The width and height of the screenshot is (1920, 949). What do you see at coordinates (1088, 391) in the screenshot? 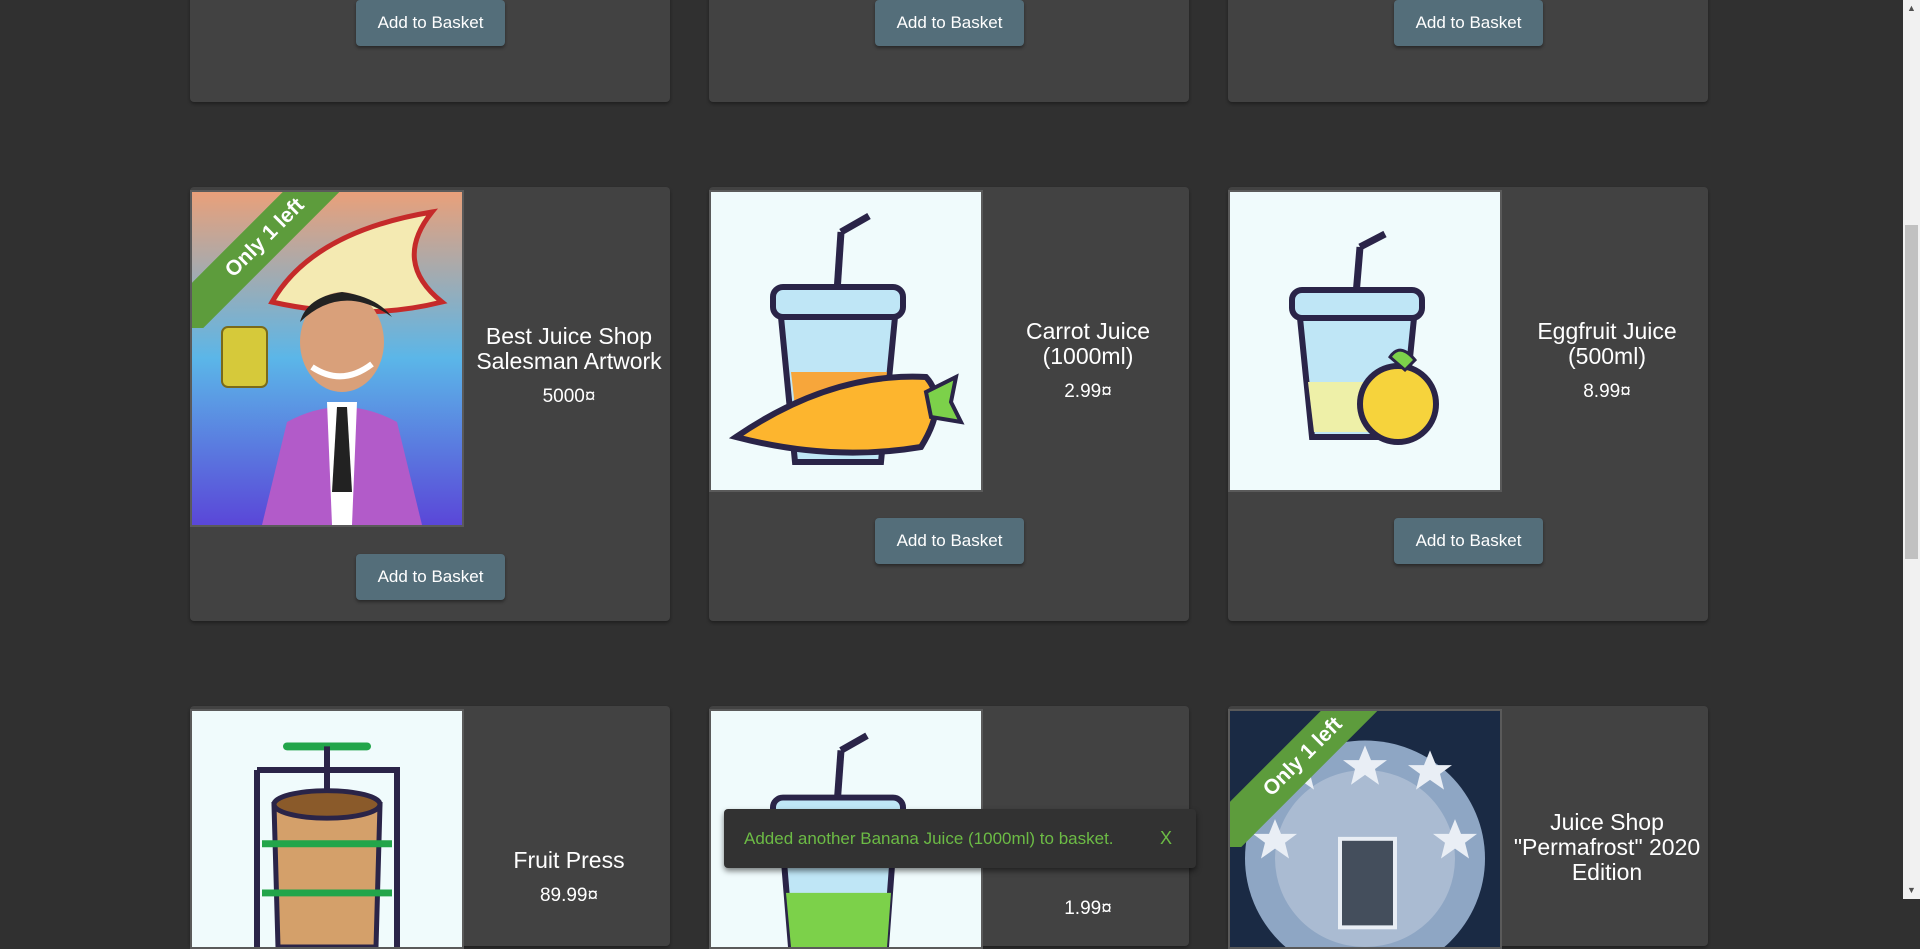
I see `product-price: 2.99¤` at bounding box center [1088, 391].